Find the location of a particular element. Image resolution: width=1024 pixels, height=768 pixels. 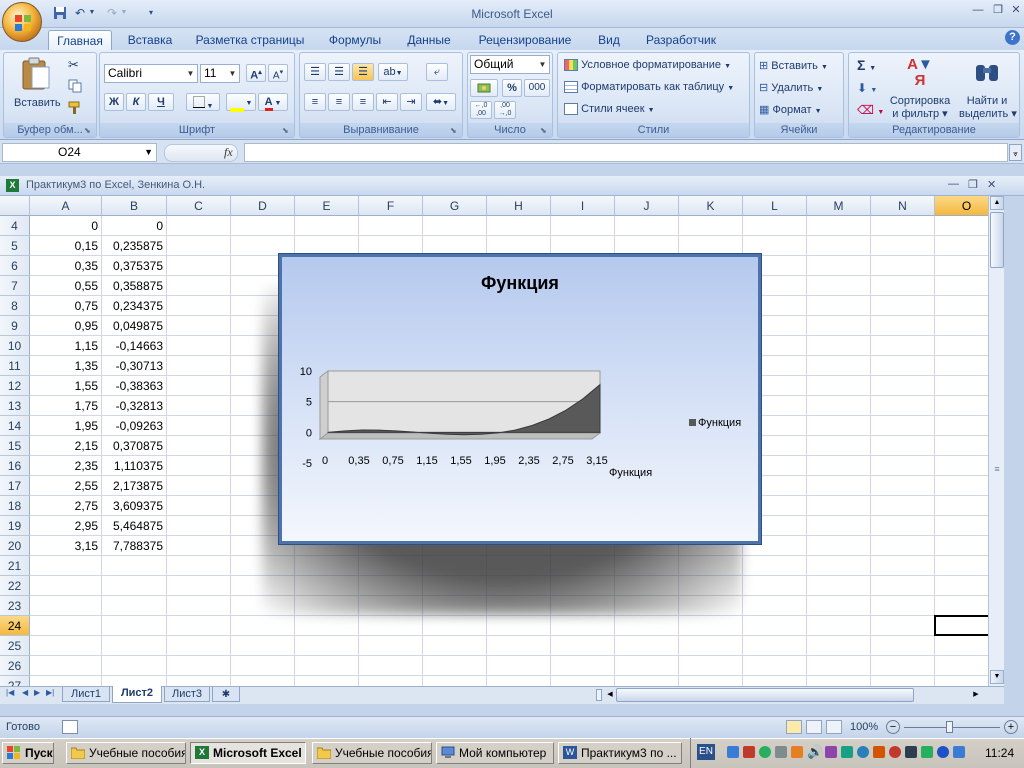

fill-button: ⬇ ▼ is located at coordinates (867, 88).